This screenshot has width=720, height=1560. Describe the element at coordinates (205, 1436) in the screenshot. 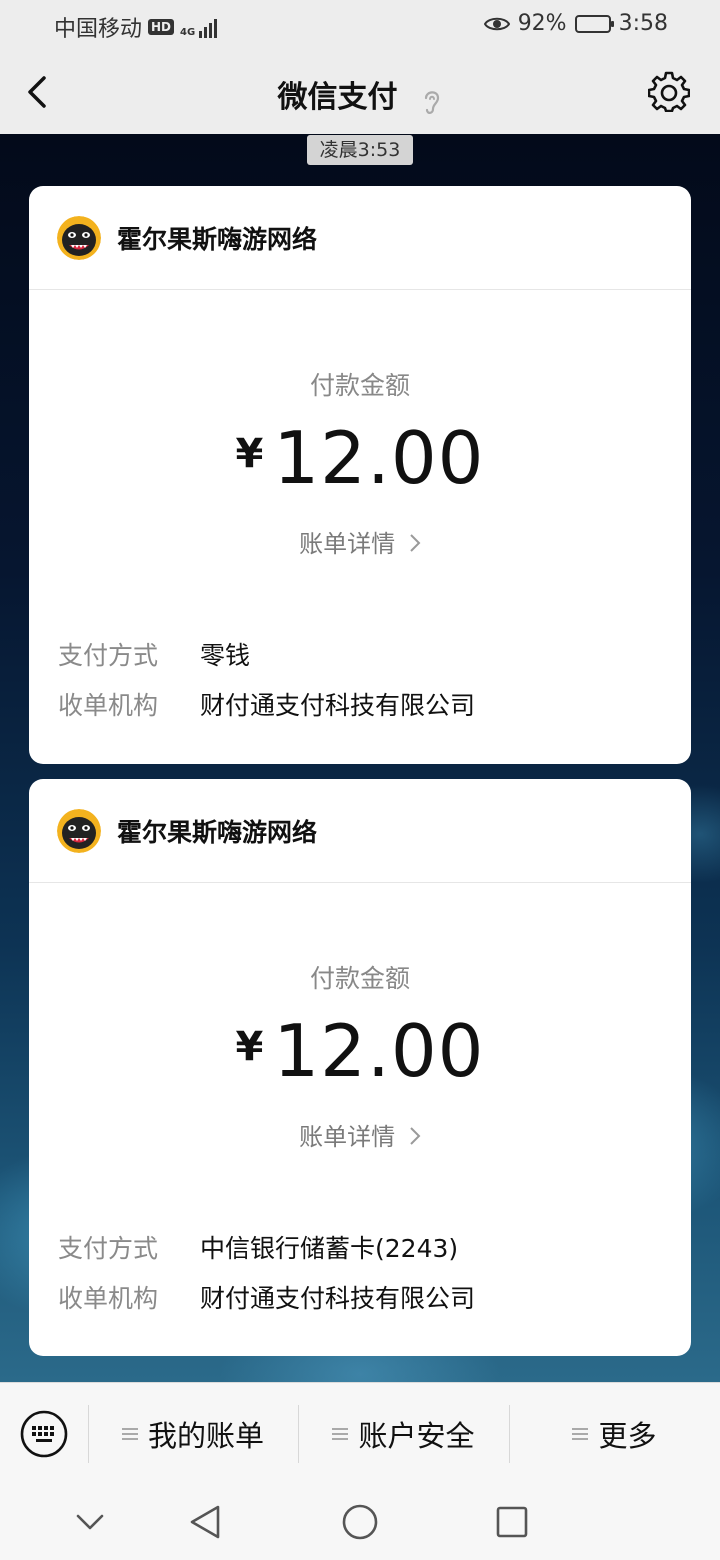

I see `menu-my-bills-label: 我的账单` at that location.